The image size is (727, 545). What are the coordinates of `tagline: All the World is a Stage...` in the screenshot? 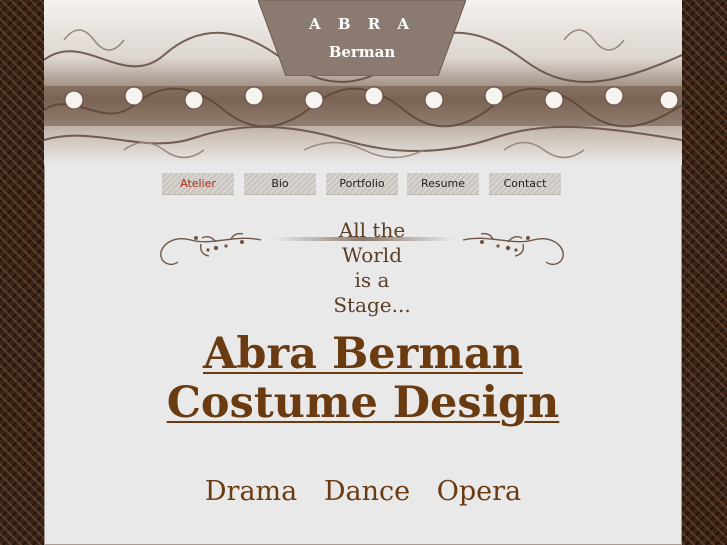 It's located at (372, 268).